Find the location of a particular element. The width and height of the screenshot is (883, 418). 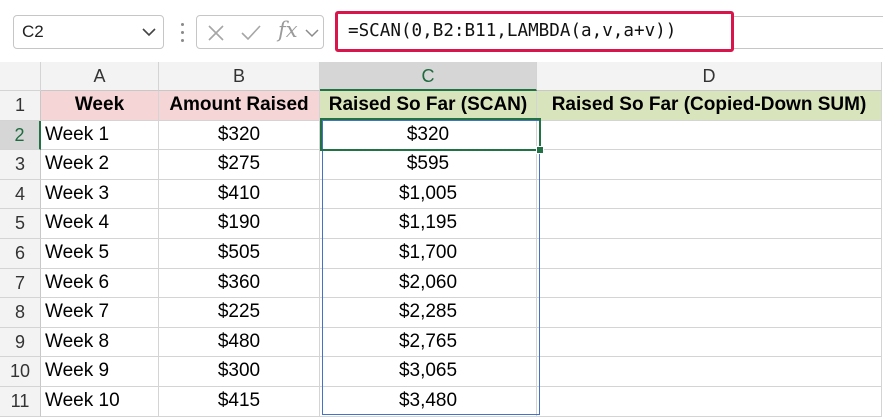

name-box-value: C2 is located at coordinates (33, 31).